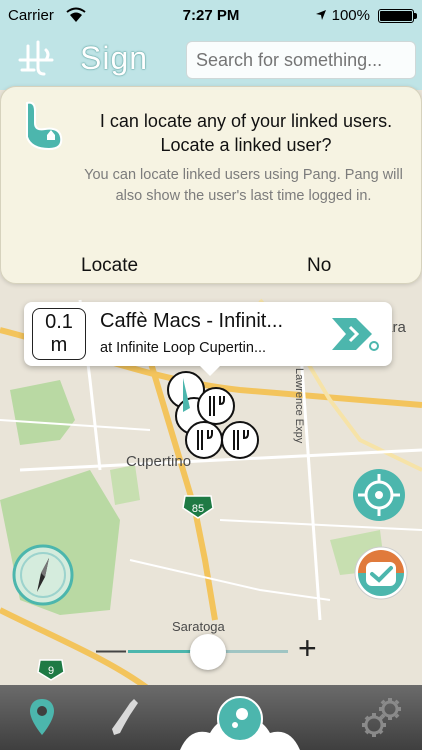 This screenshot has width=422, height=750. What do you see at coordinates (109, 266) in the screenshot?
I see `locate-button: Locate` at bounding box center [109, 266].